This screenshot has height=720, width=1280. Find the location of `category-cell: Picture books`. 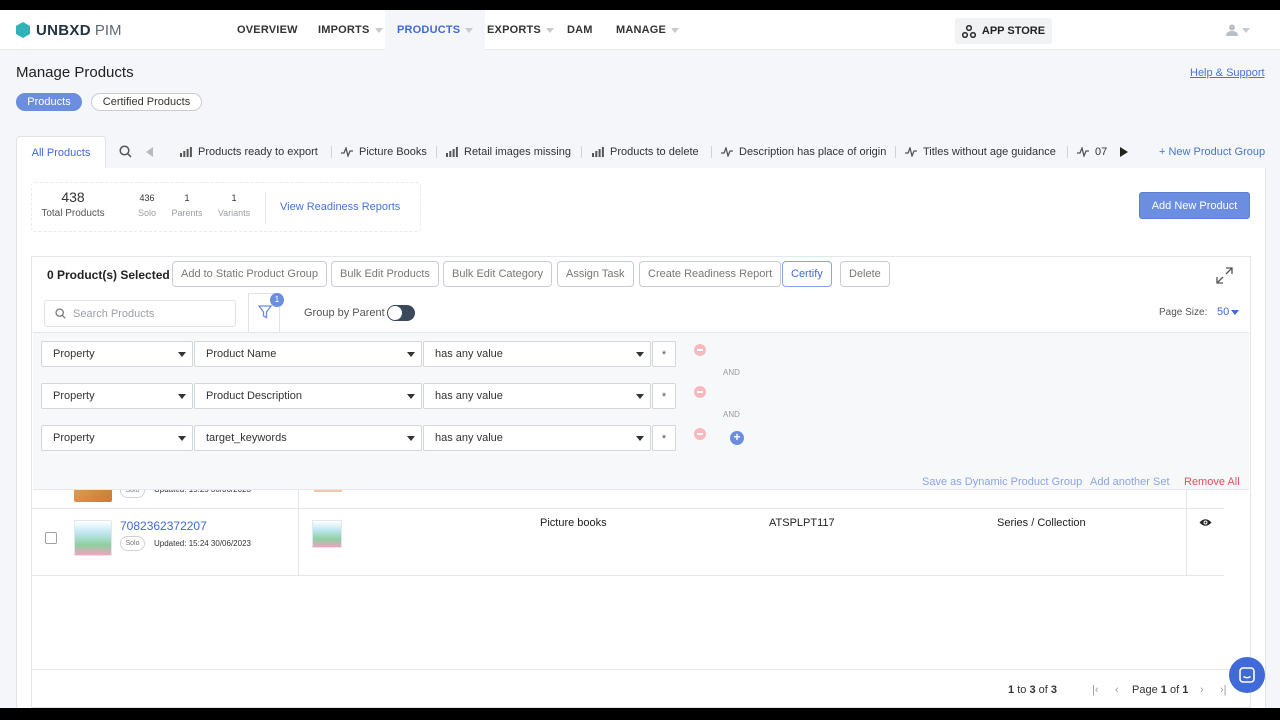

category-cell: Picture books is located at coordinates (573, 523).